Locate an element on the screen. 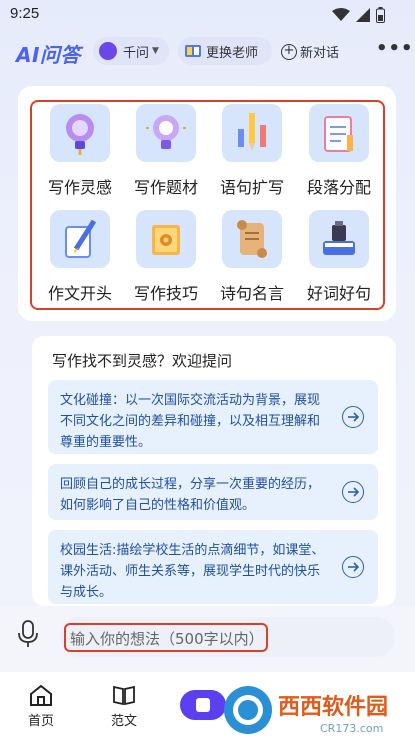 This screenshot has width=415, height=738. battery-icon is located at coordinates (380, 15).